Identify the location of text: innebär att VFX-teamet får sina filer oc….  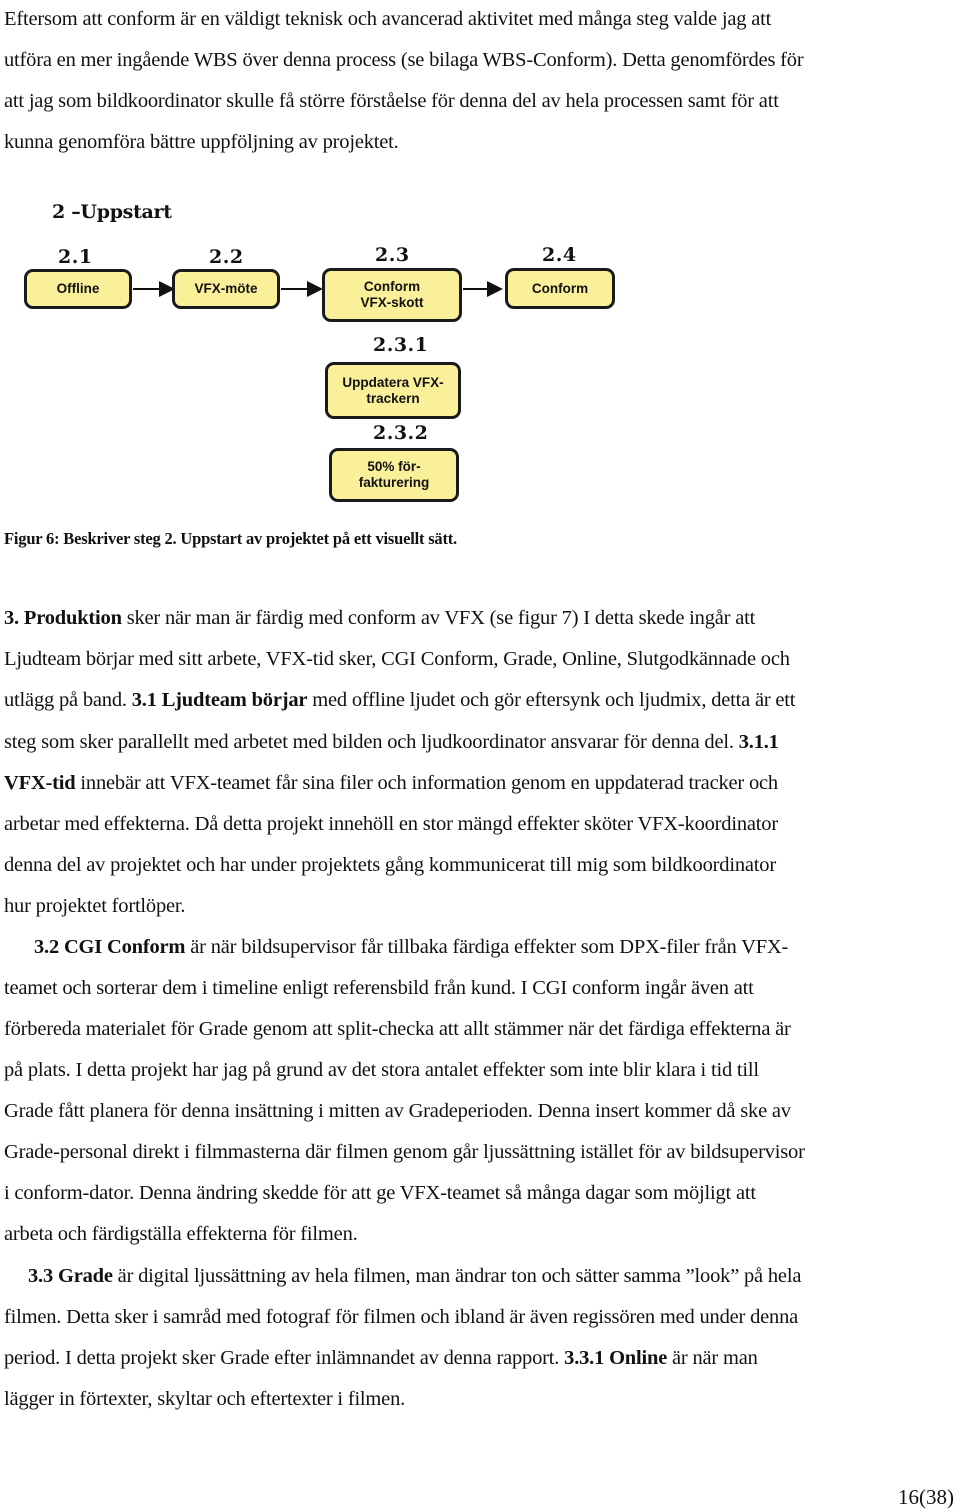
(426, 783).